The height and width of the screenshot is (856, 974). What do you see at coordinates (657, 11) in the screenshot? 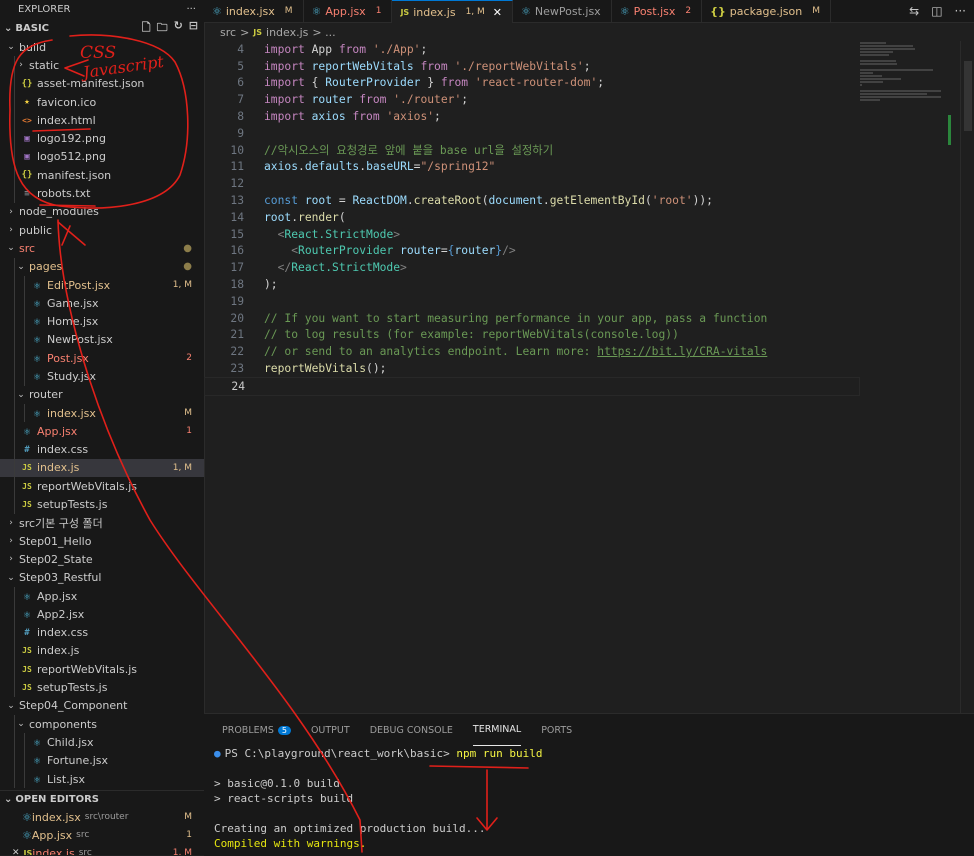
I see `editor-tab: ⚛ Post.jsx 2` at bounding box center [657, 11].